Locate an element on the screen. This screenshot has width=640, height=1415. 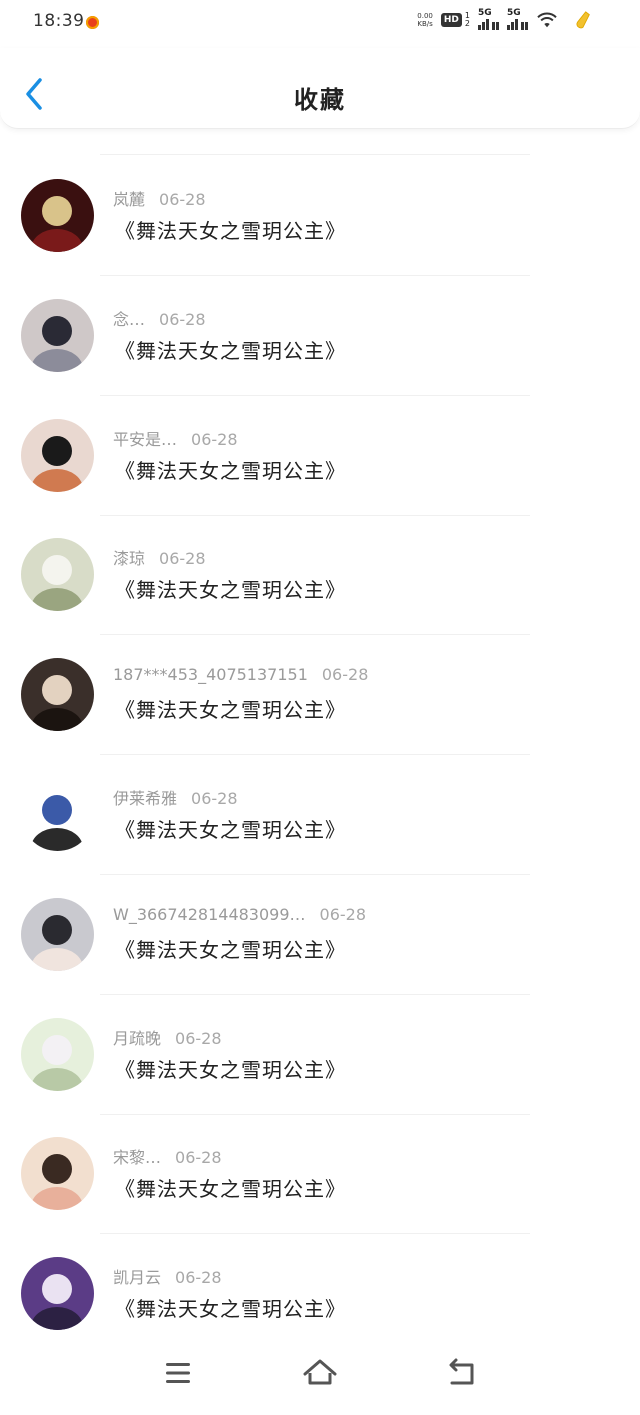
back-icon is located at coordinates (462, 1373).